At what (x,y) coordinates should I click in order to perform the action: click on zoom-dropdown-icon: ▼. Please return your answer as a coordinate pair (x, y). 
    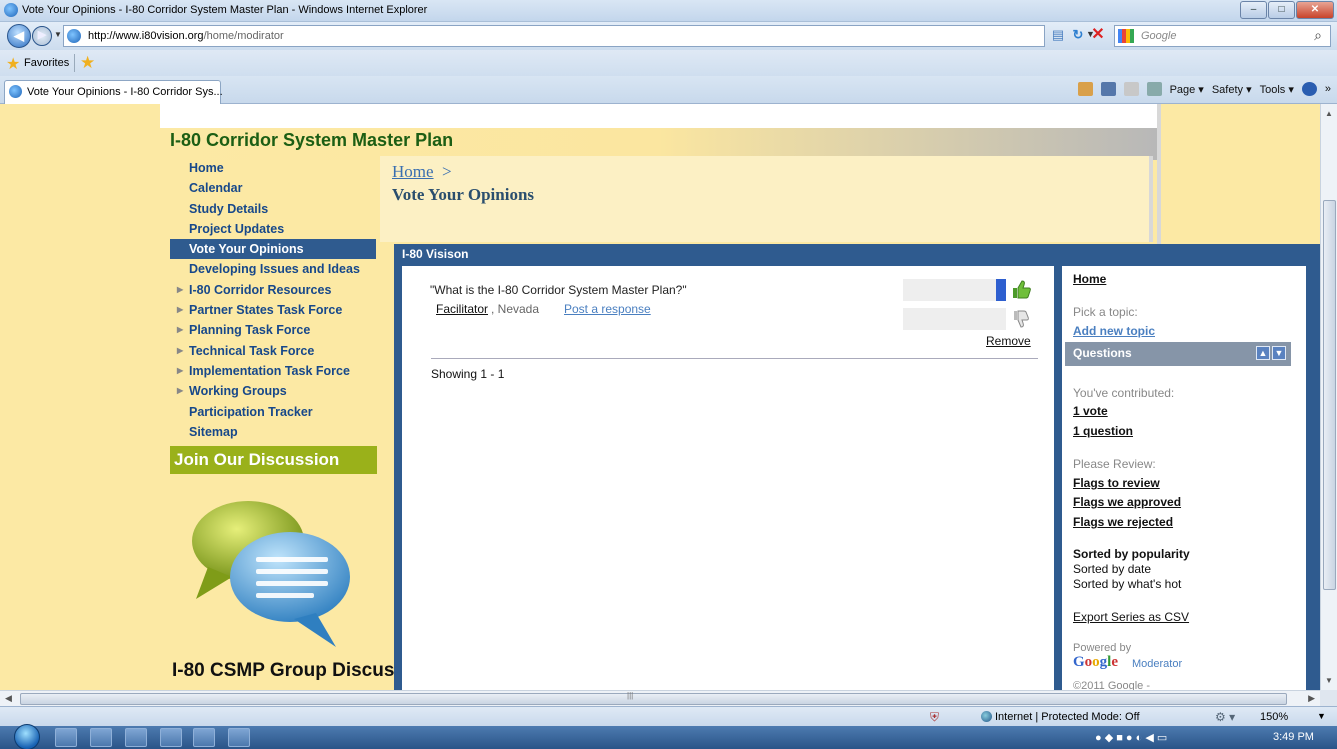
    Looking at the image, I should click on (1321, 716).